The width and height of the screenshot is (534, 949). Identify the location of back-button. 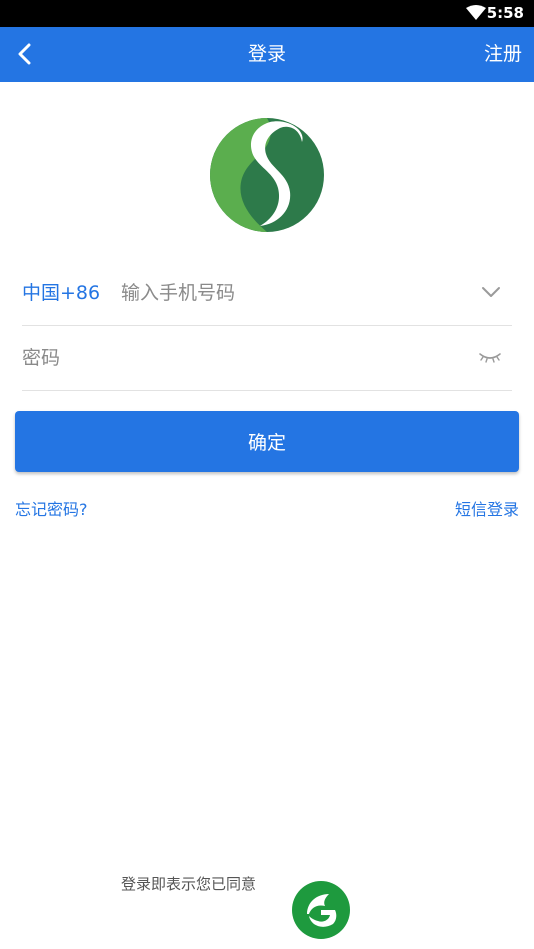
(25, 54).